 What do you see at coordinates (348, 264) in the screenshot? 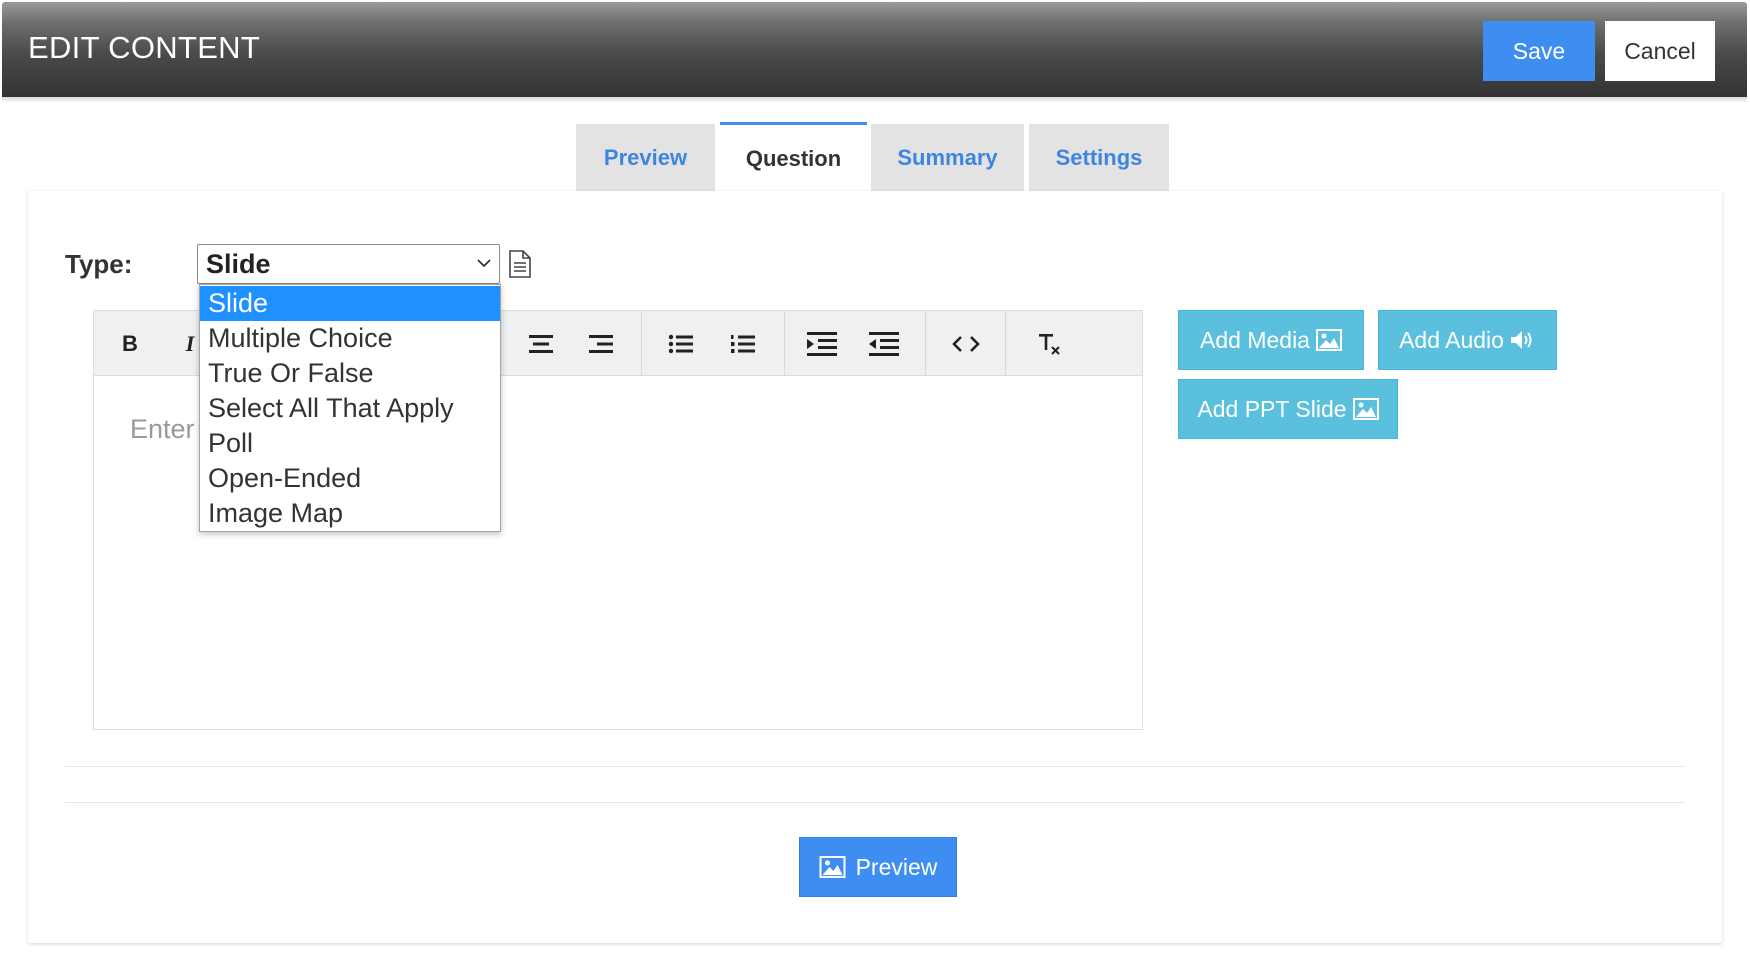
I see `type-select: Slide` at bounding box center [348, 264].